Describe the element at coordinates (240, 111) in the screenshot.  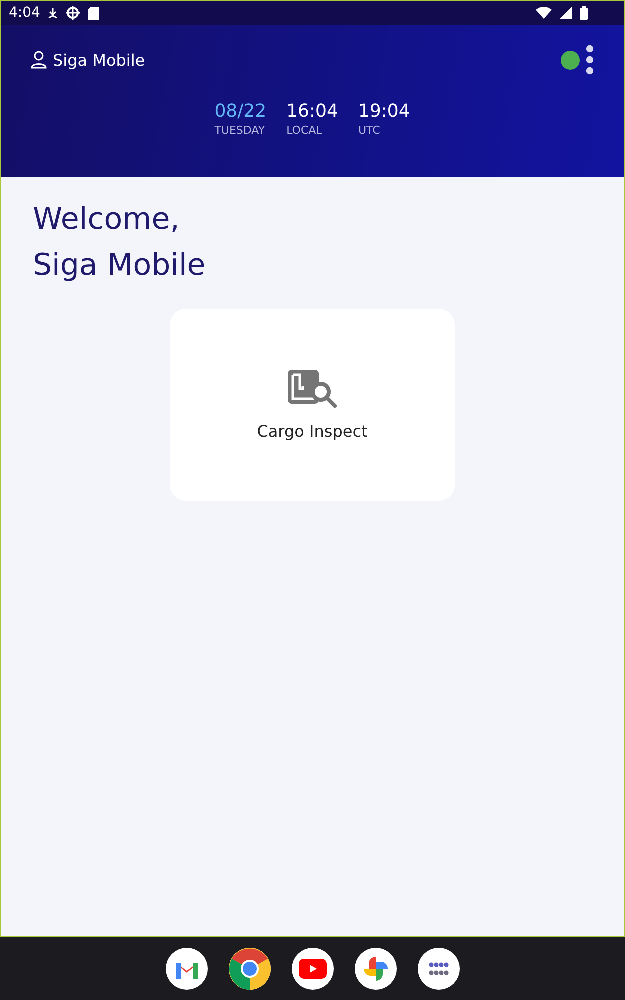
I see `date-value: 08/22` at that location.